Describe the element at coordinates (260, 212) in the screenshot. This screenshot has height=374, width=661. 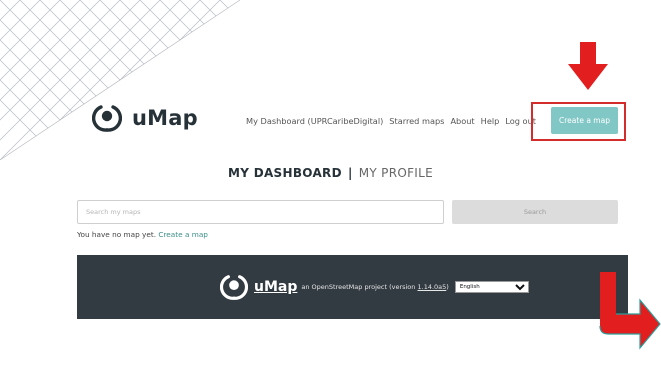
I see `search-maps-input` at that location.